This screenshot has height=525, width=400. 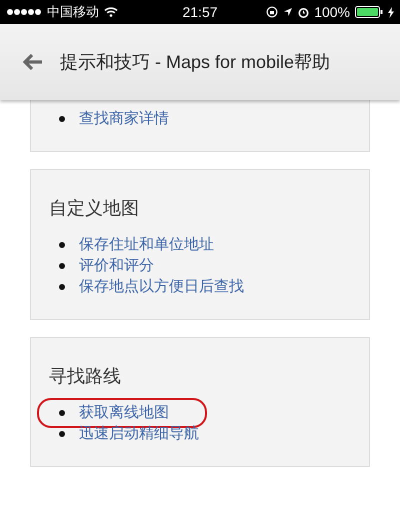 I want to click on help-link: 评价和评分, so click(x=116, y=265).